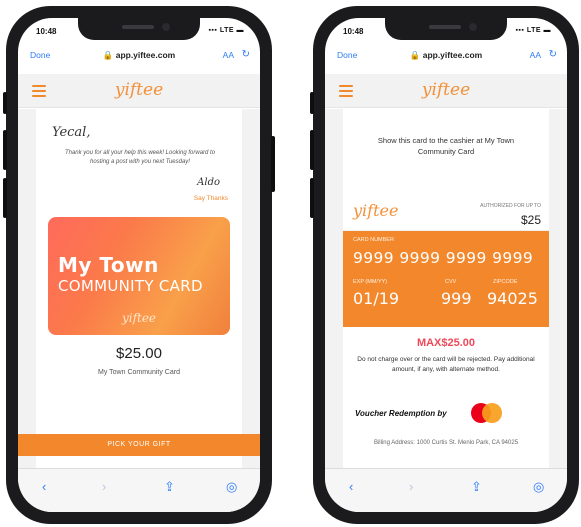 Image resolution: width=581 pixels, height=527 pixels. Describe the element at coordinates (139, 353) in the screenshot. I see `gift-amount: $25.00` at that location.